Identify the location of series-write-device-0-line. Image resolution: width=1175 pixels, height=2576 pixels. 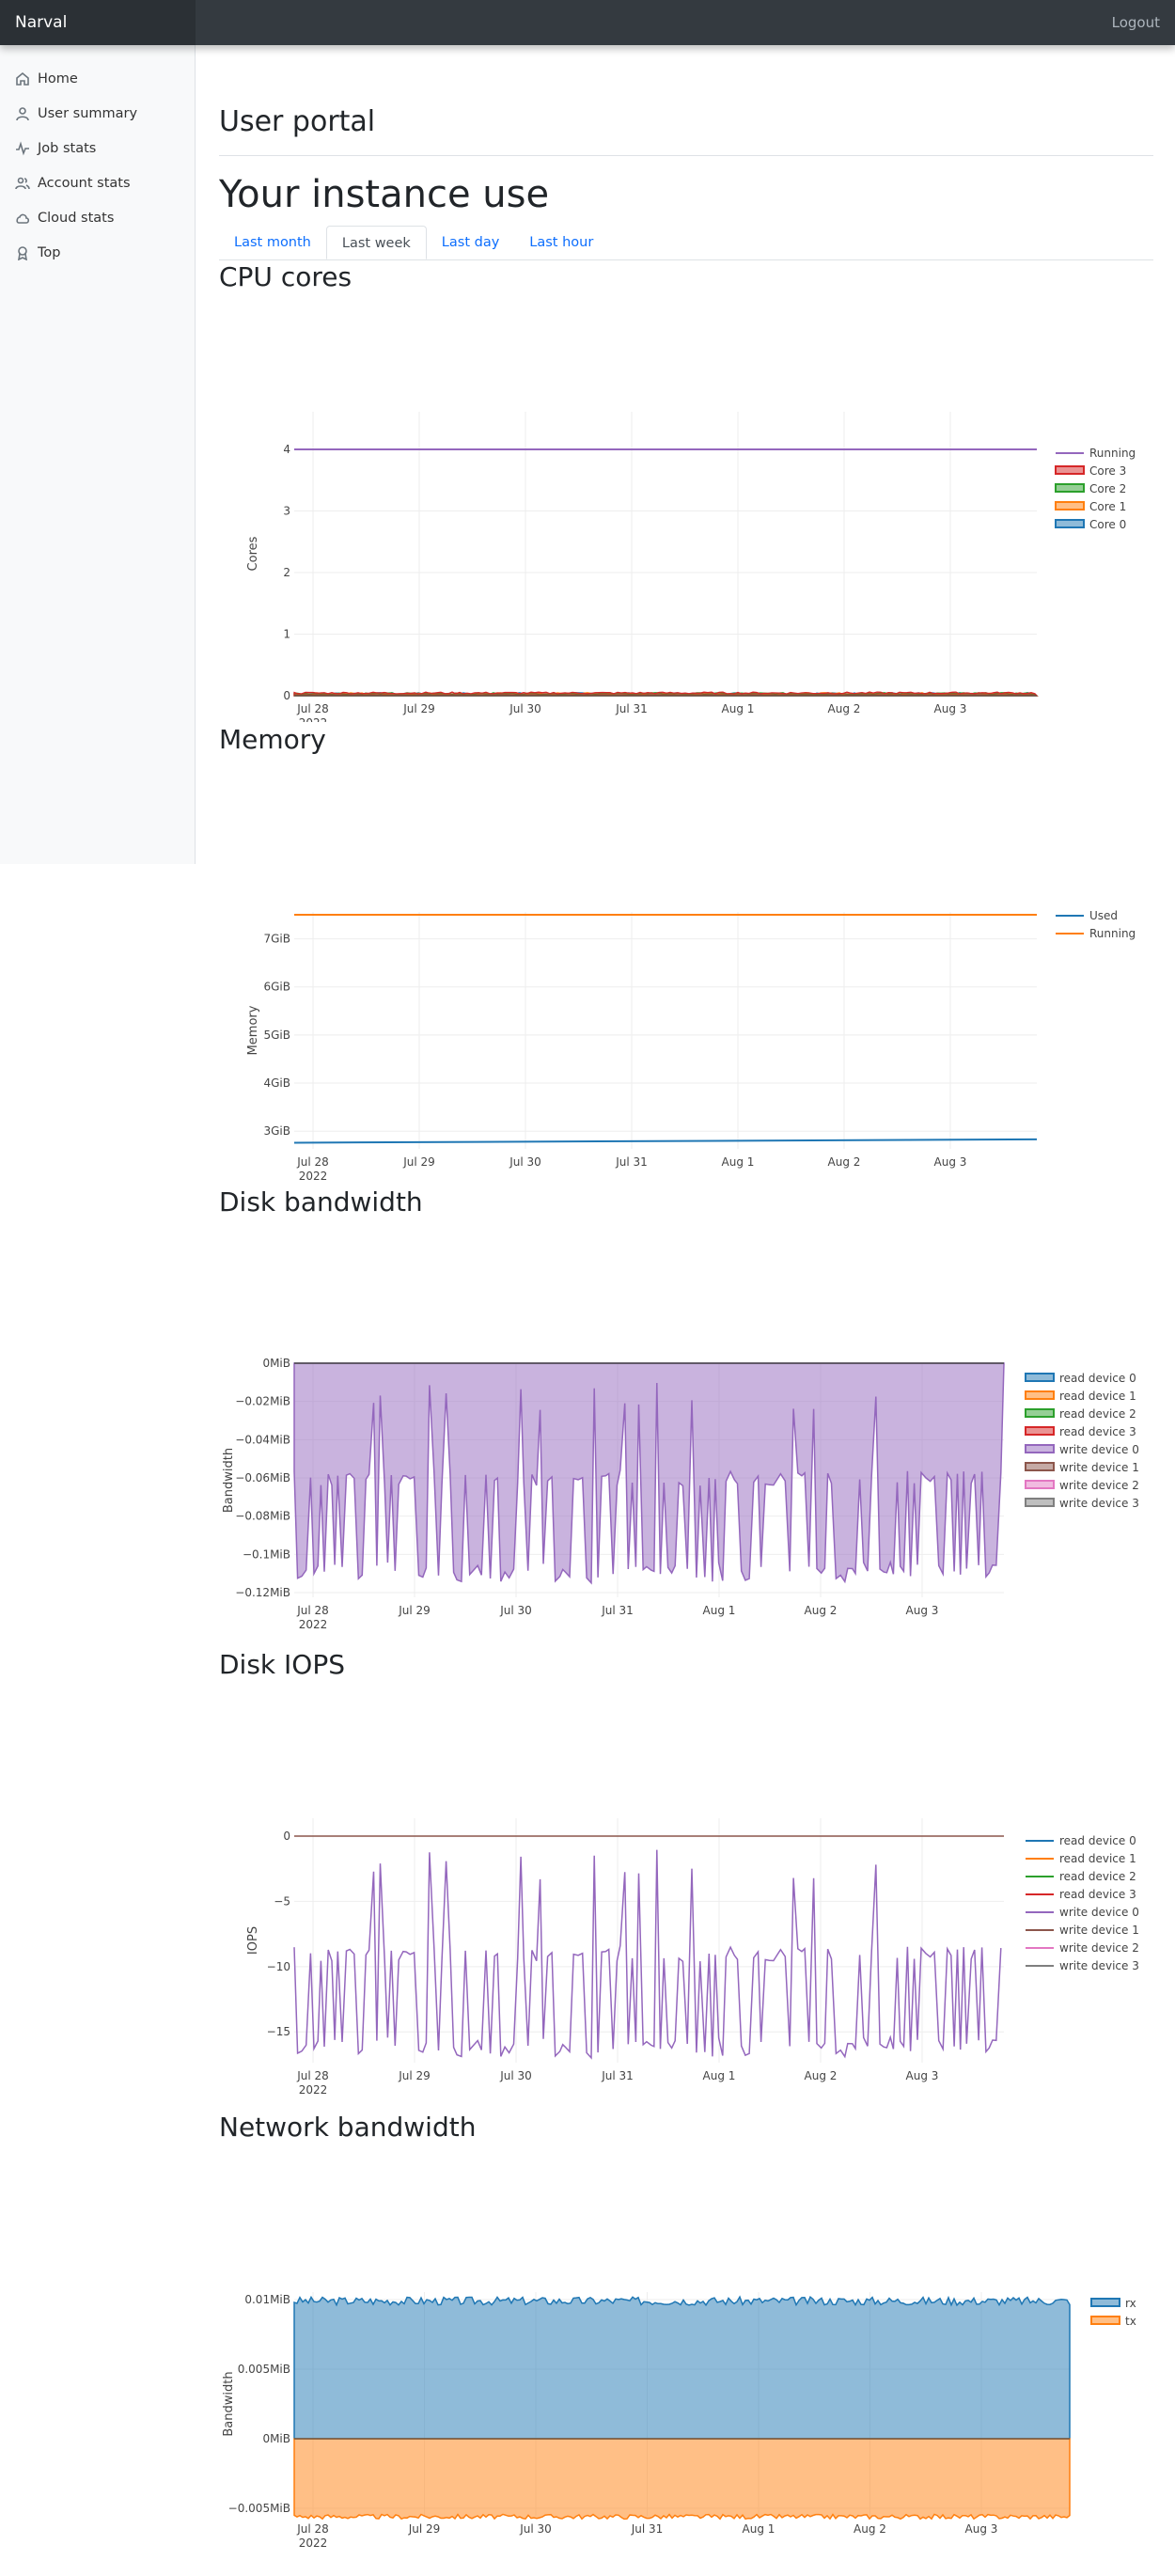
(647, 1955).